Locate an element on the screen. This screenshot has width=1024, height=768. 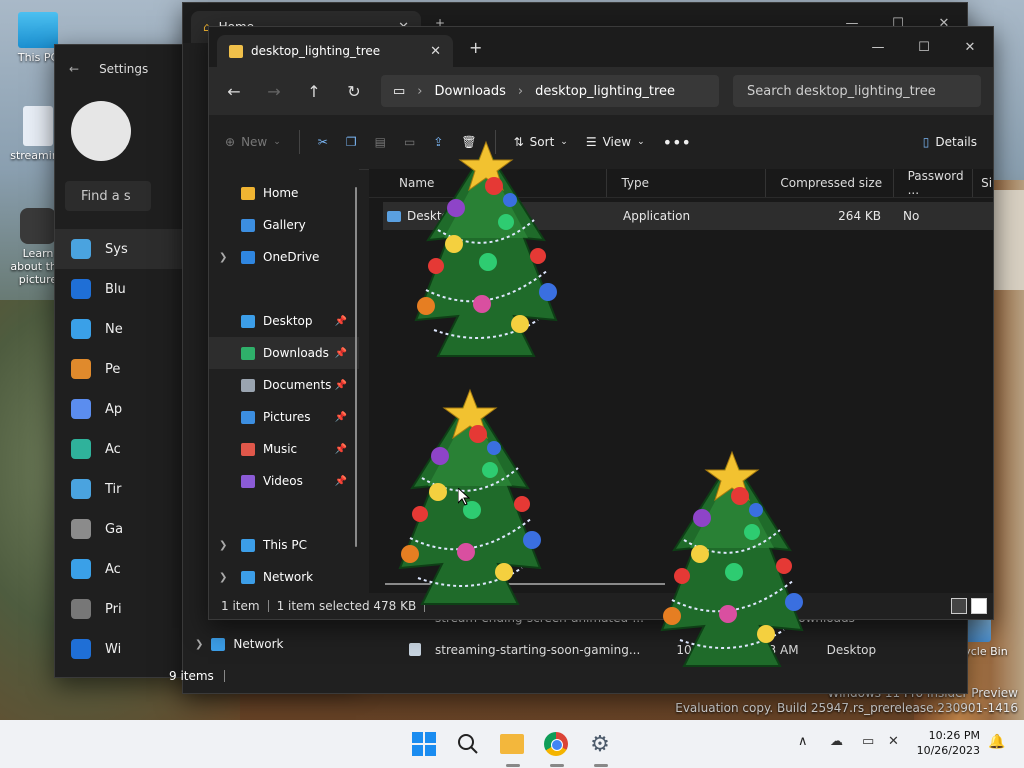
more-options-icon: ••• is located at coordinates (677, 142).